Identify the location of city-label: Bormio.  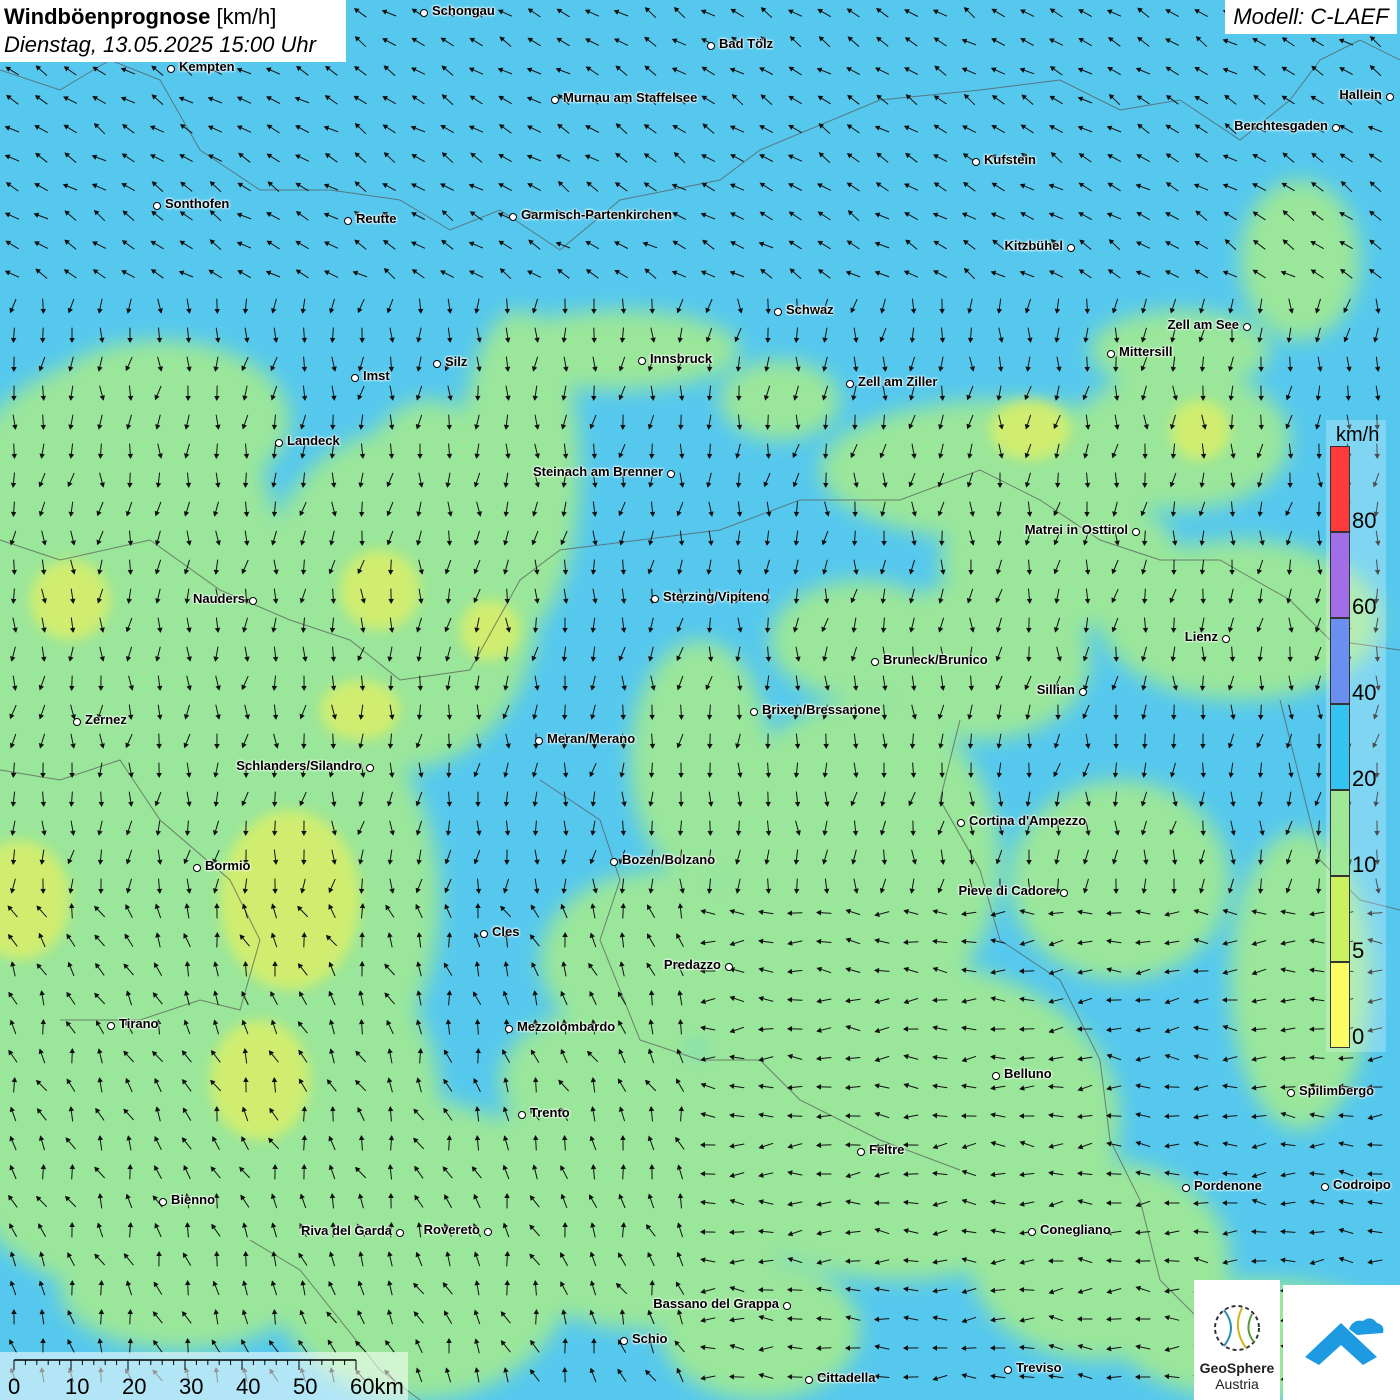
(228, 865).